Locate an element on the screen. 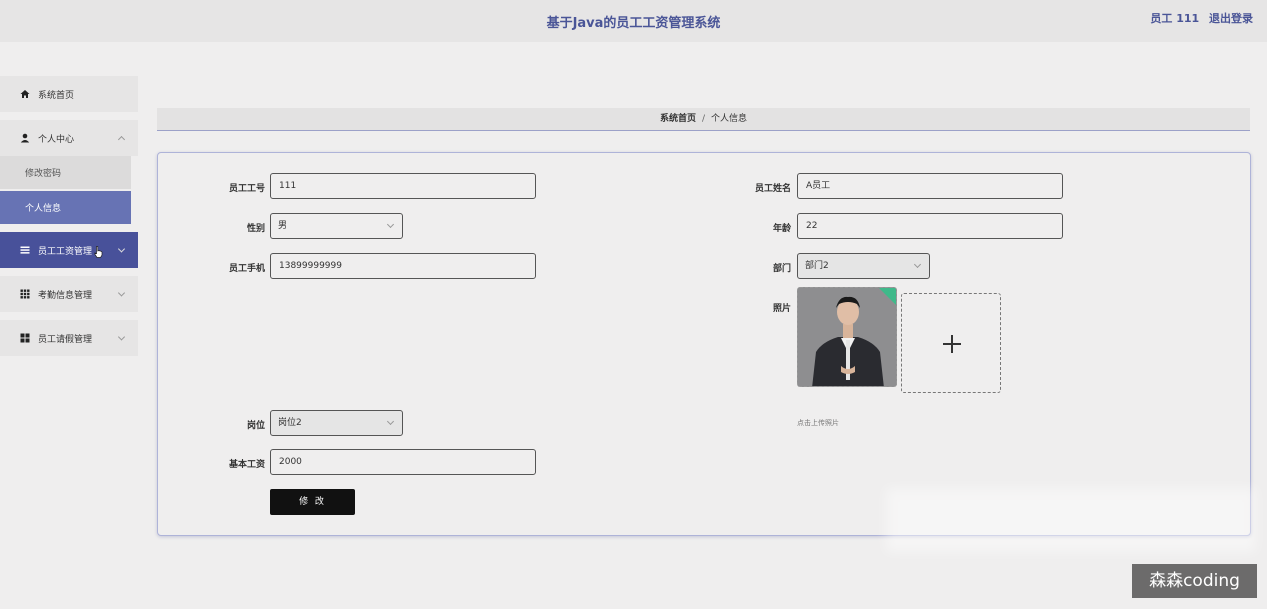 Image resolution: width=1267 pixels, height=609 pixels. user-area: 员工 111 退出登录 is located at coordinates (1201, 18).